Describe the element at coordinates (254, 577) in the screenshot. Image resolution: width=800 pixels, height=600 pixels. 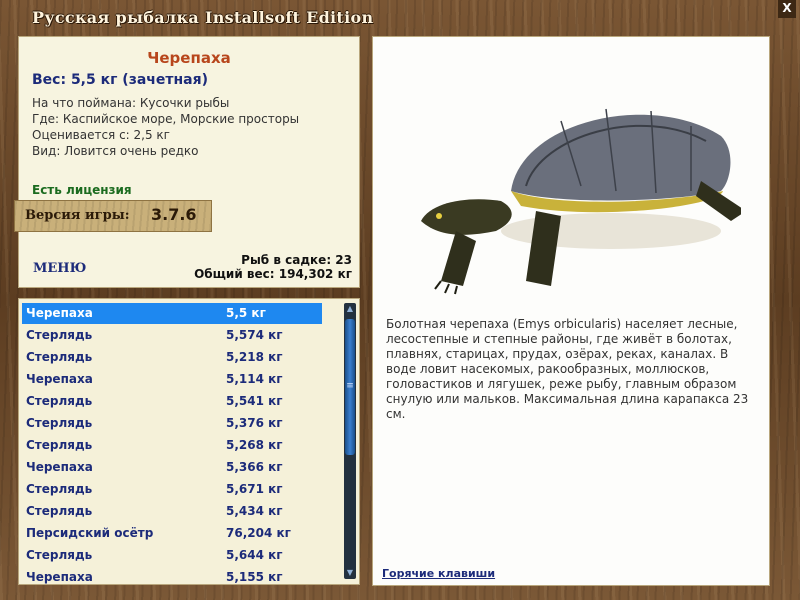
I see `fish-list-weight: 5,155 кг` at that location.